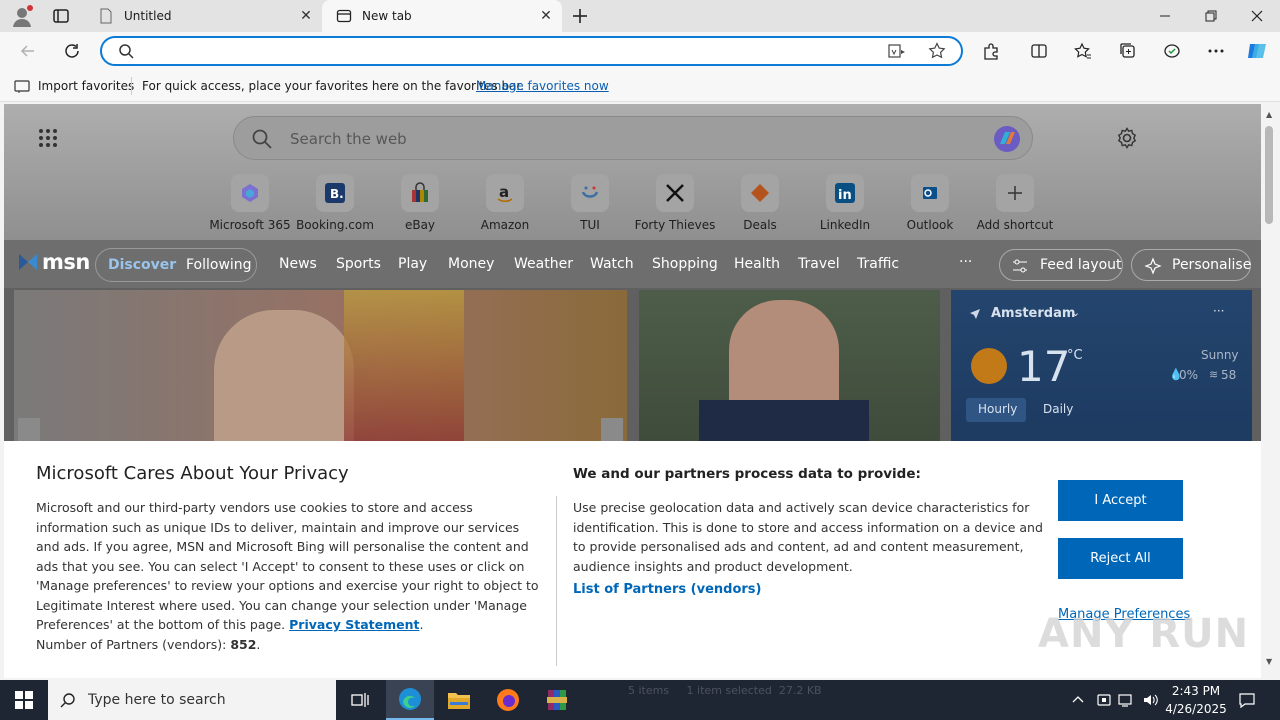  Describe the element at coordinates (1033, 313) in the screenshot. I see `weather-location: Amsterdam` at that location.